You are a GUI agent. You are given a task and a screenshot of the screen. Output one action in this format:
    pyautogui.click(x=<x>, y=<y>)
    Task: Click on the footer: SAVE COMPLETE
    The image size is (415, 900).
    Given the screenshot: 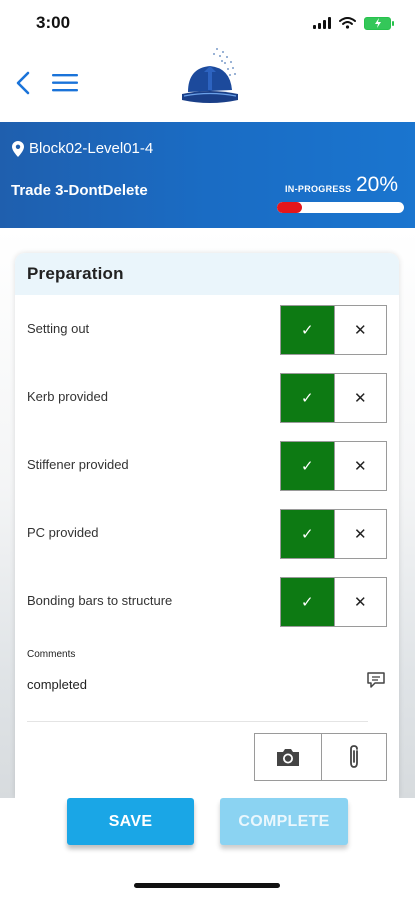 What is the action you would take?
    pyautogui.click(x=207, y=849)
    